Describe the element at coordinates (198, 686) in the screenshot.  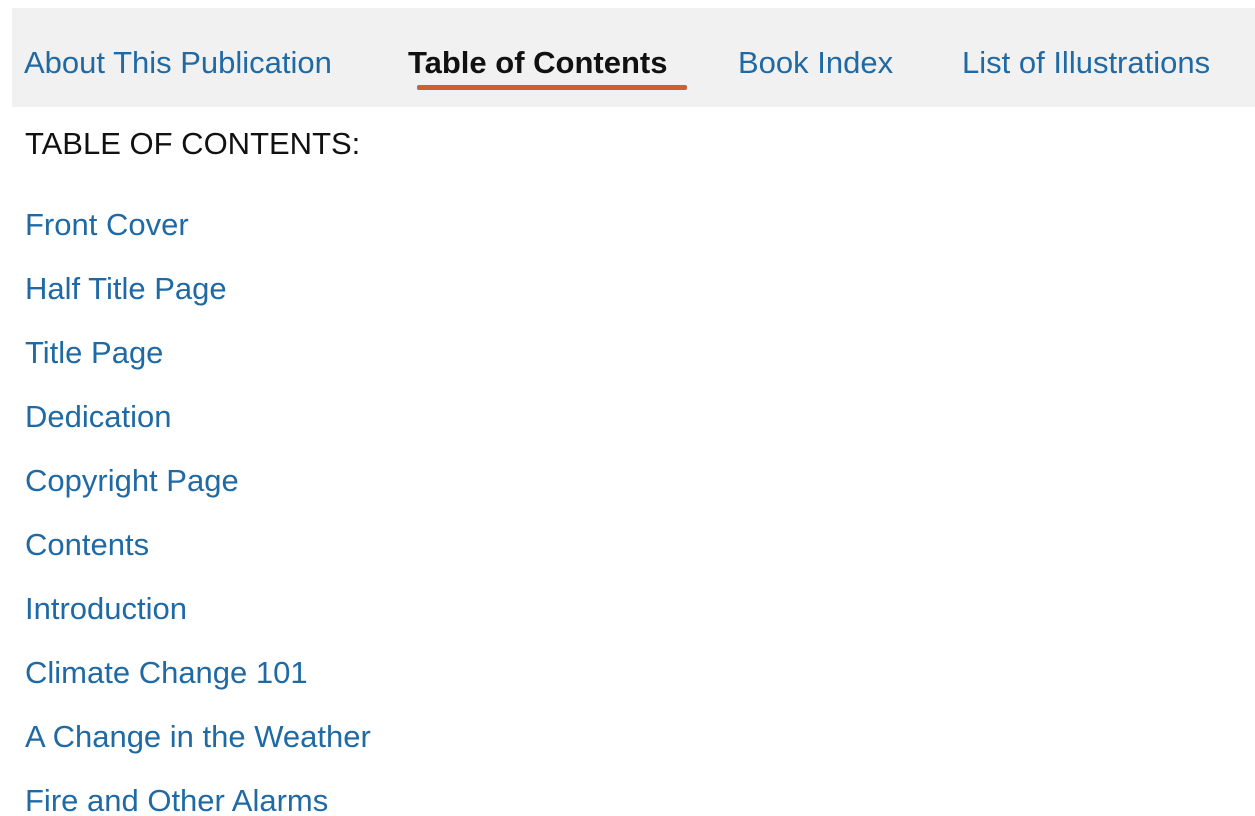
I see `toc-link-climate-change-101: Climate Change 101` at that location.